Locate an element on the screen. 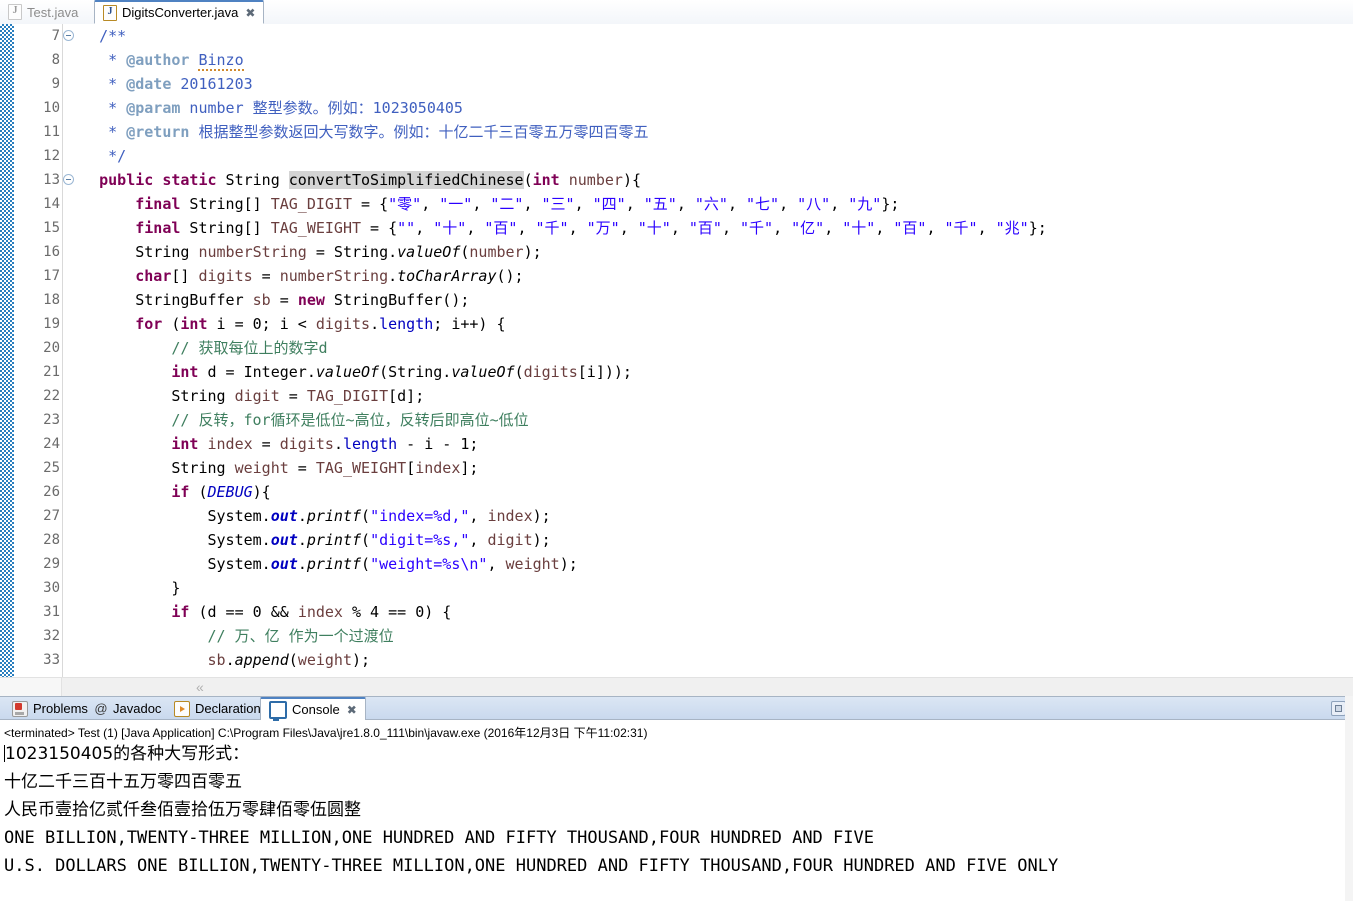 This screenshot has width=1353, height=901. editor-tab-test-java: Test.java is located at coordinates (43, 12).